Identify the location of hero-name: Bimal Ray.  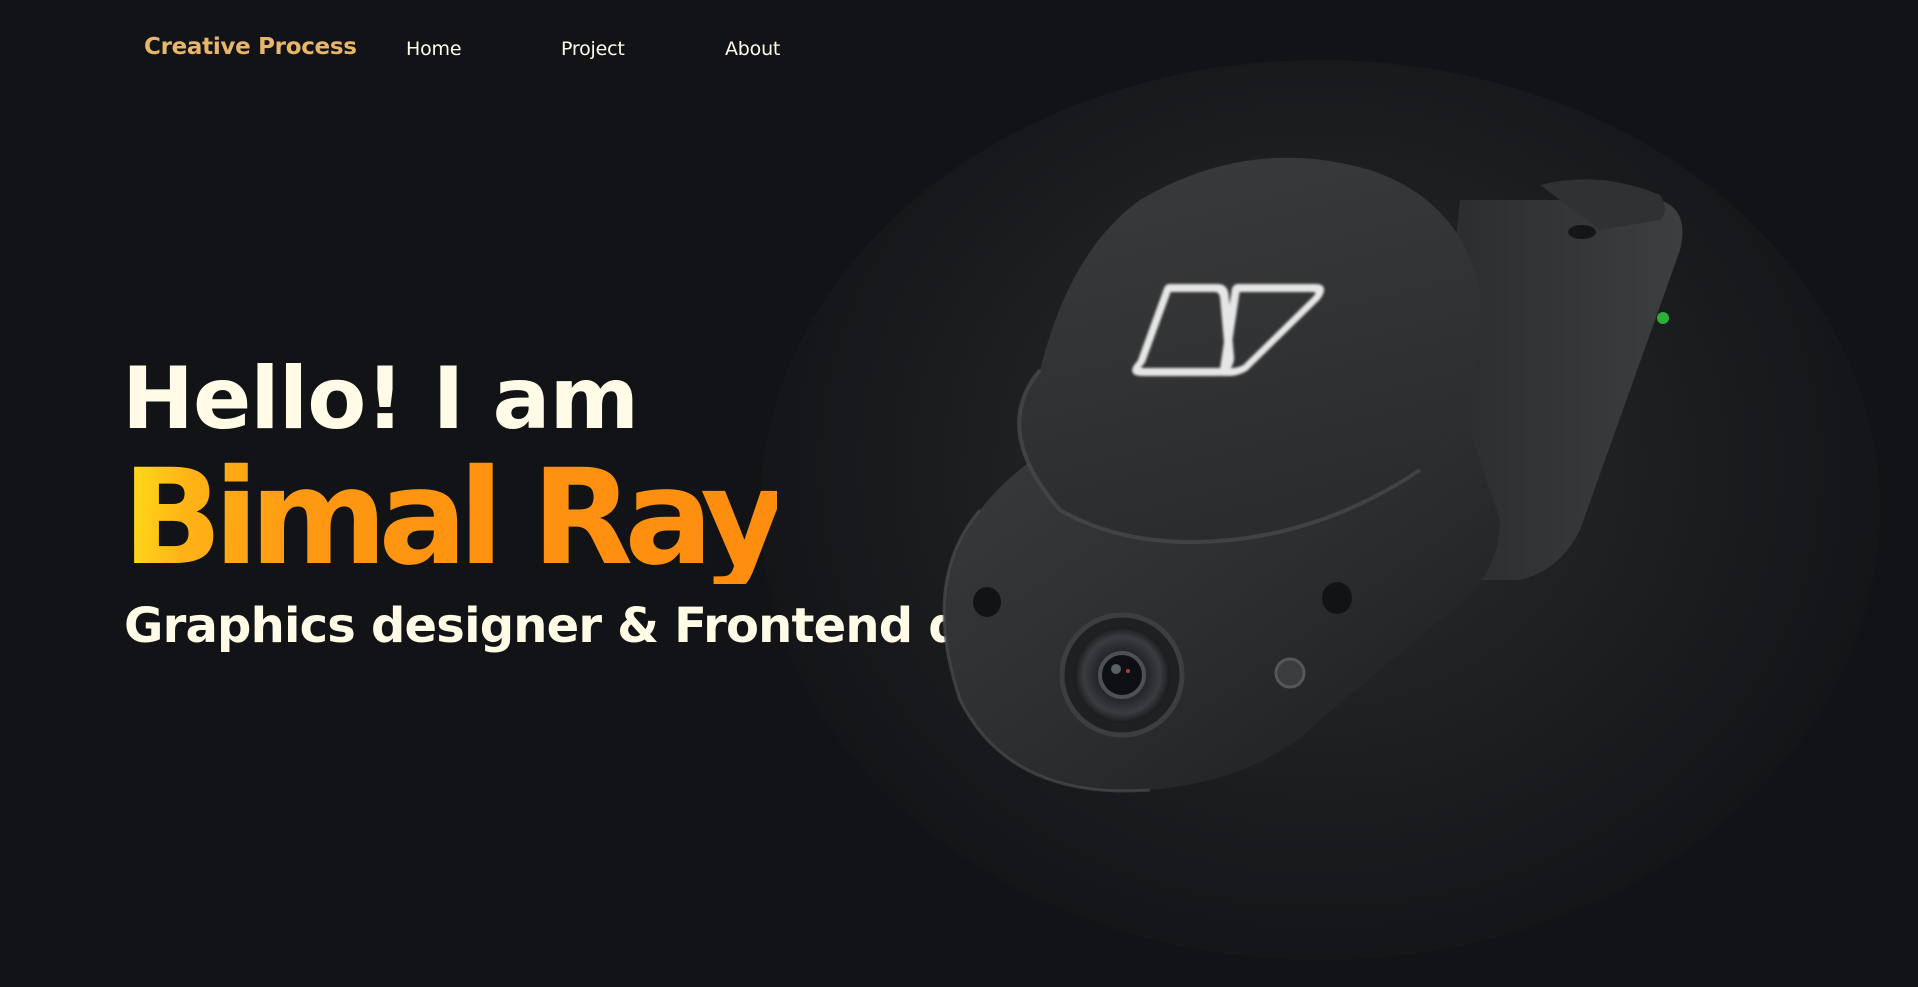
(454, 518).